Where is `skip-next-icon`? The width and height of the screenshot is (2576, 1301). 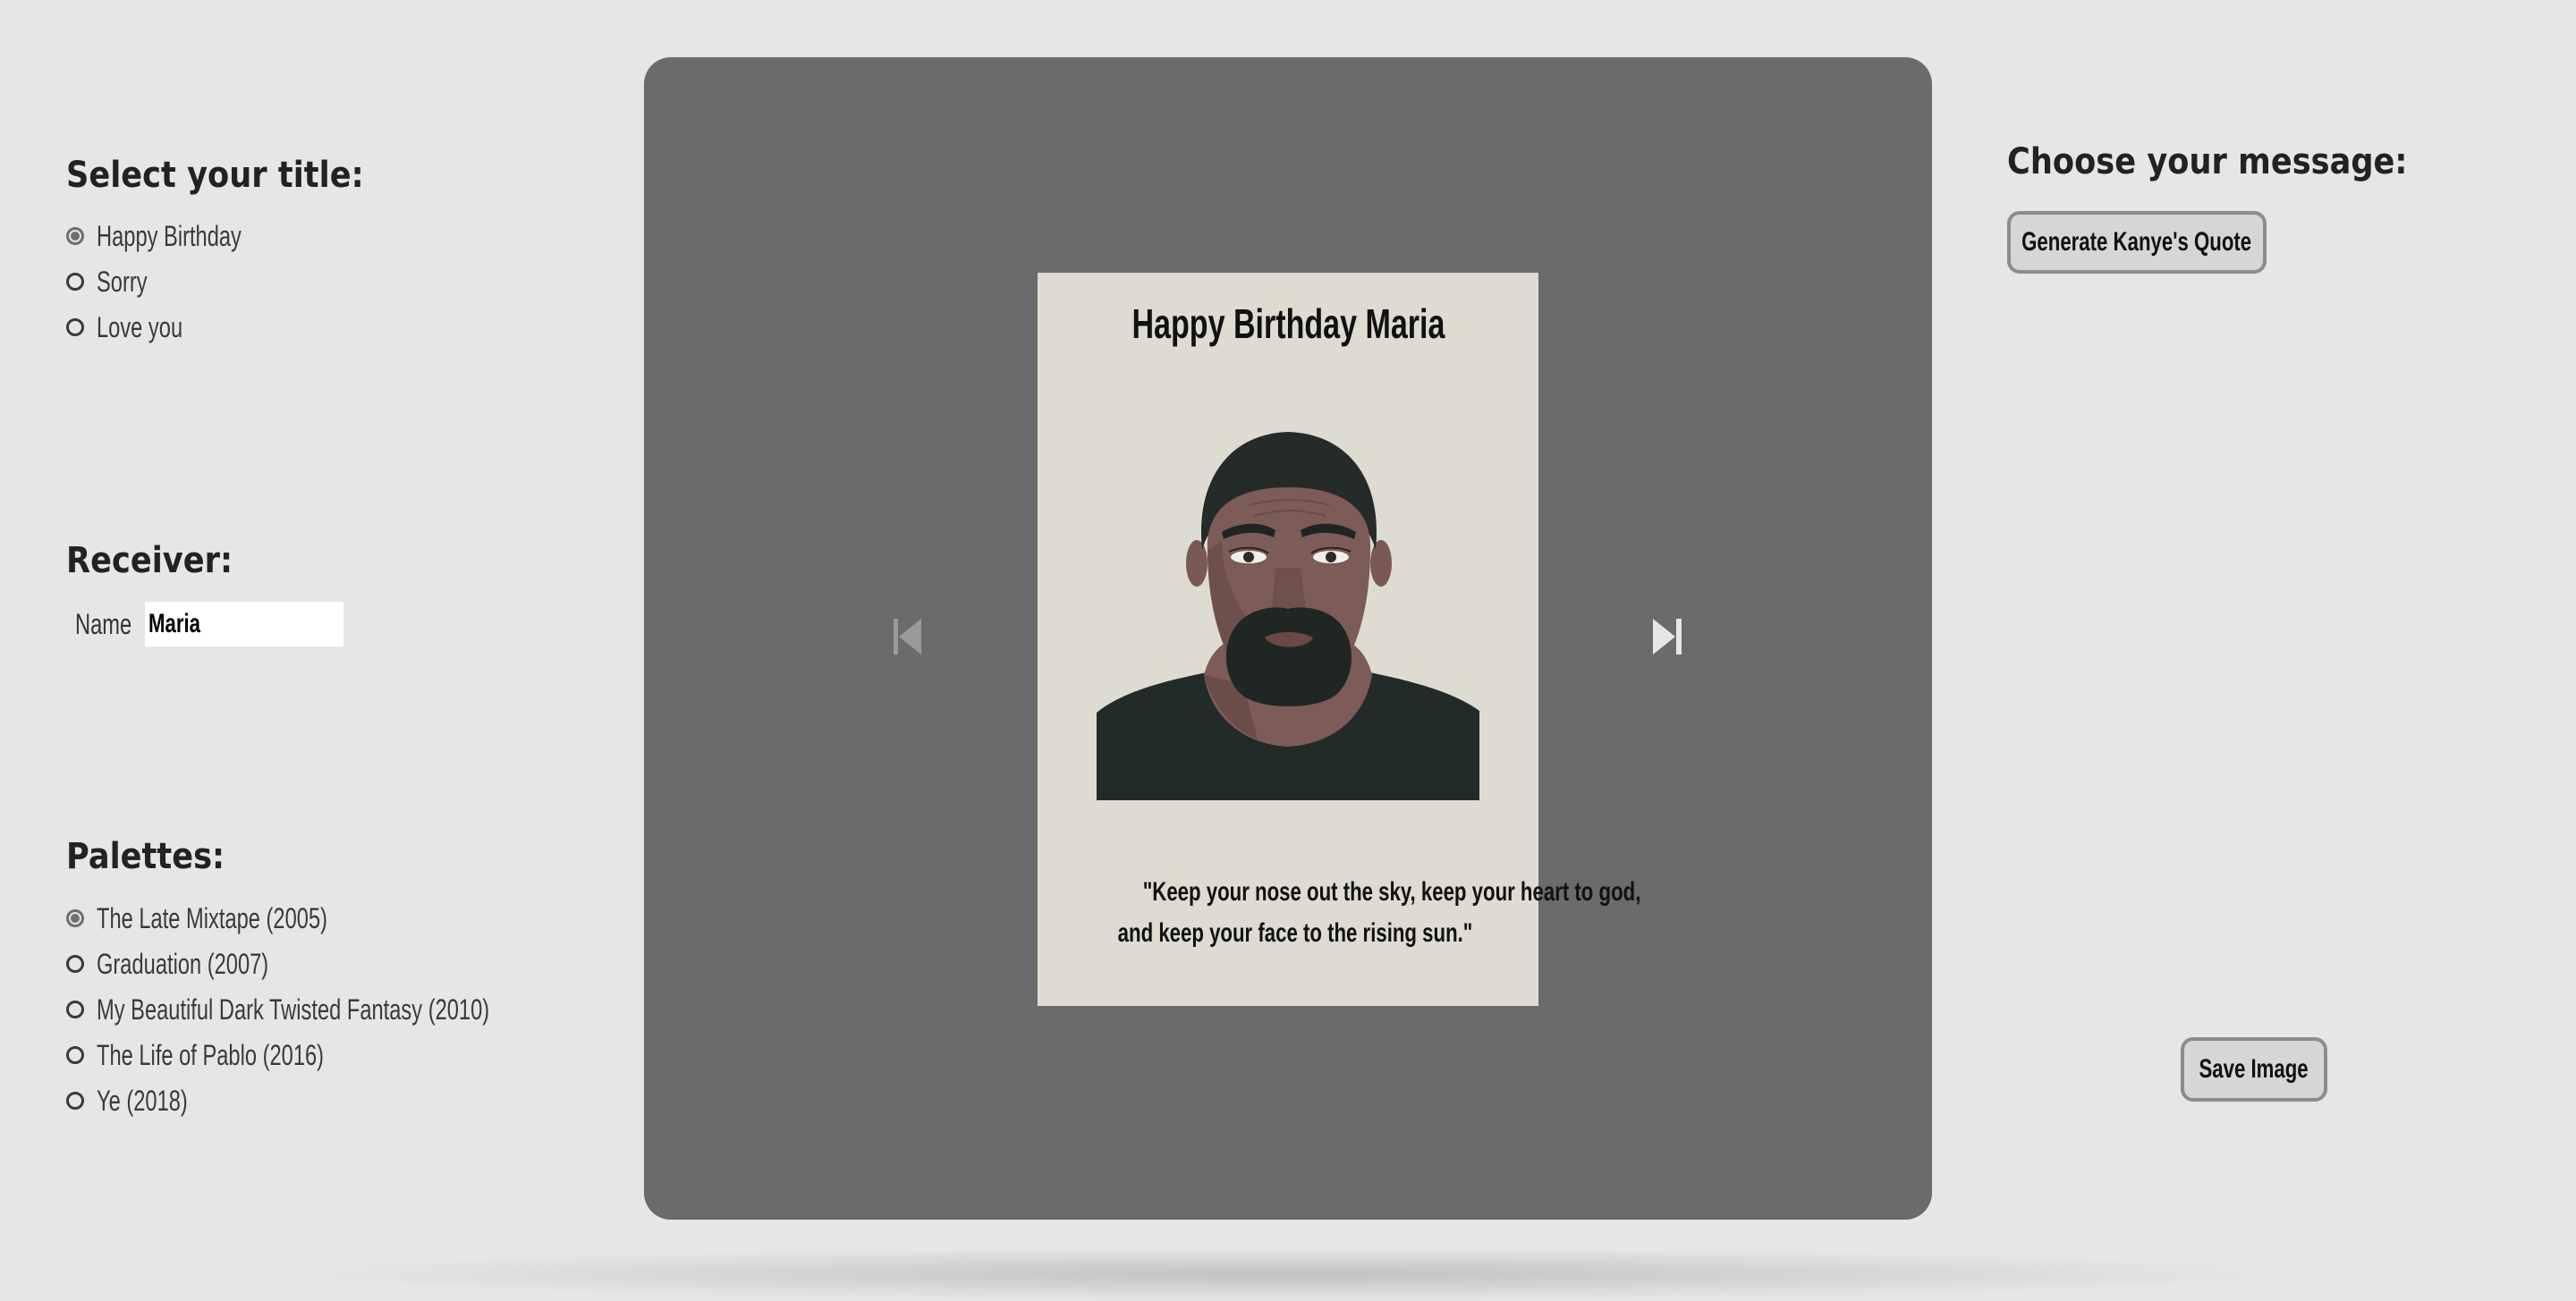
skip-next-icon is located at coordinates (1667, 637).